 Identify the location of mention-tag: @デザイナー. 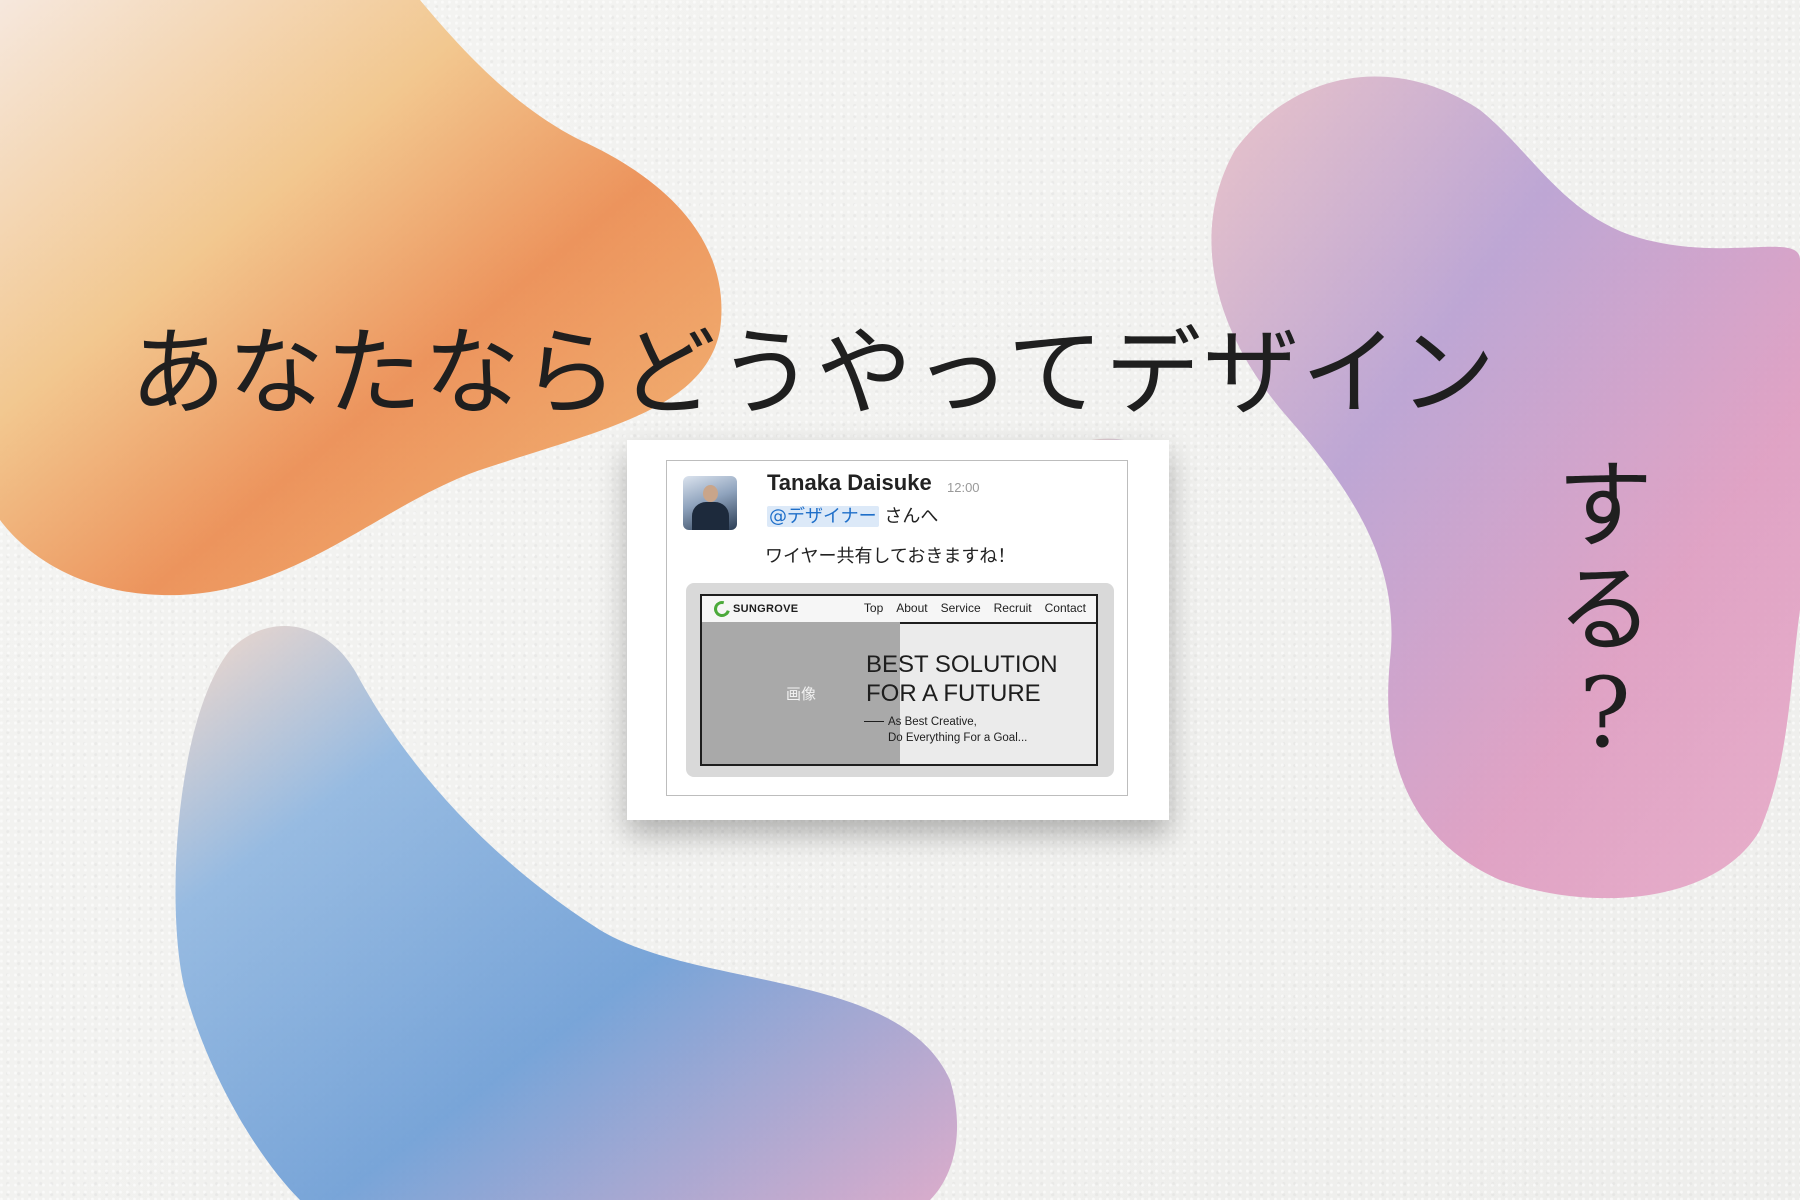
(823, 516).